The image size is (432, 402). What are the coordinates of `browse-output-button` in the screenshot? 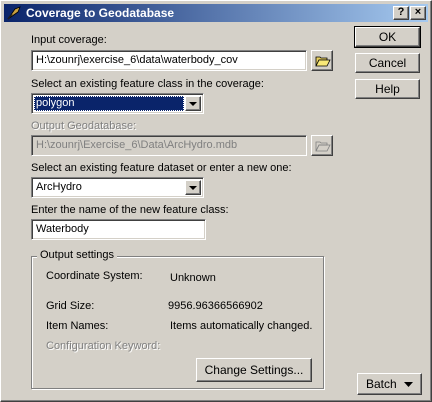 It's located at (322, 145).